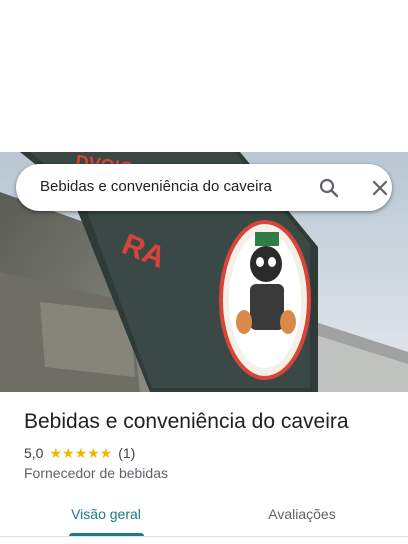 The width and height of the screenshot is (408, 544). Describe the element at coordinates (106, 516) in the screenshot. I see `tab-overview: Visão geral` at that location.